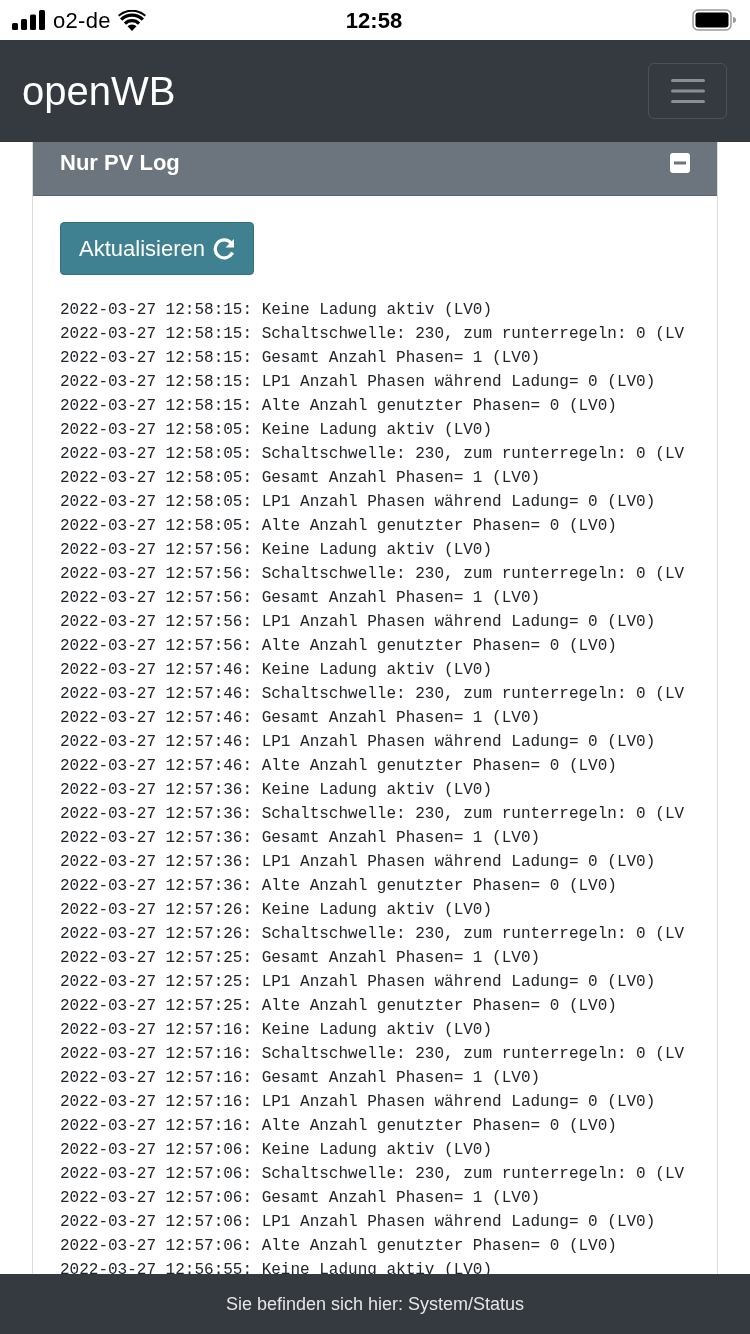 The width and height of the screenshot is (750, 1334). I want to click on log-line: 2022-03-27 12:58:15: Keine Ladung aktiv (LV0), so click(277, 310).